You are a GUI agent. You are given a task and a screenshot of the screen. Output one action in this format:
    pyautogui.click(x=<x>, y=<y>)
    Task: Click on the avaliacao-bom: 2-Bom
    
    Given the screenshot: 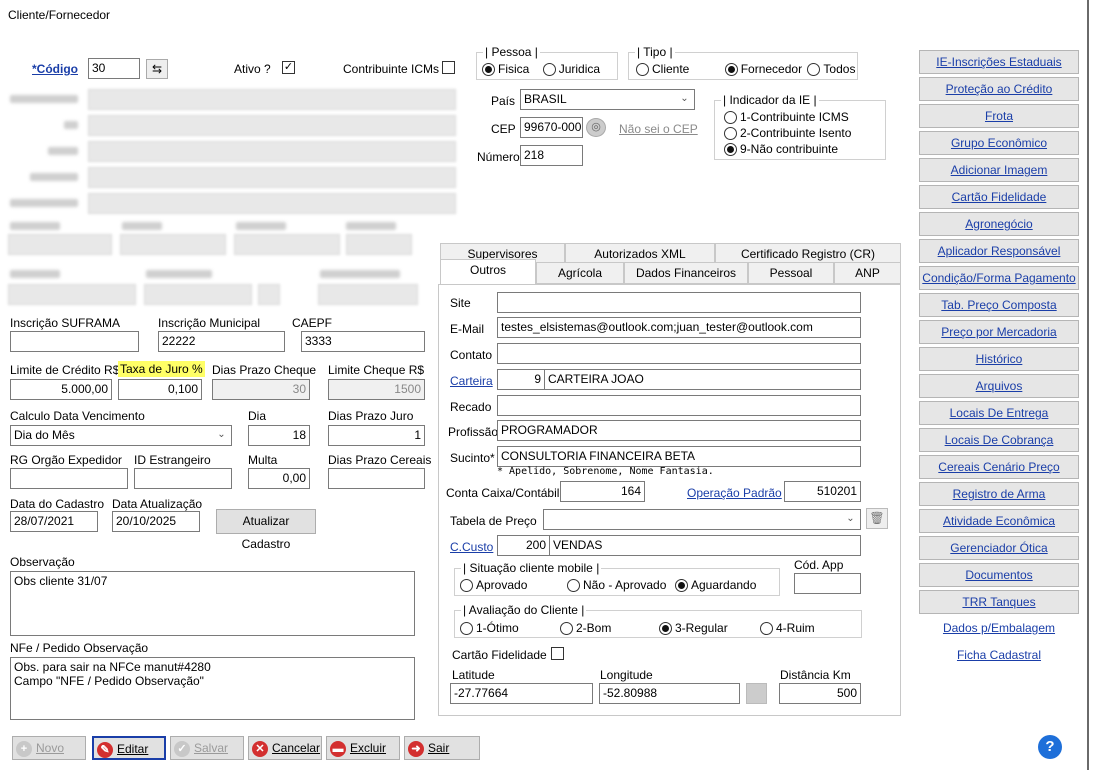 What is the action you would take?
    pyautogui.click(x=585, y=628)
    